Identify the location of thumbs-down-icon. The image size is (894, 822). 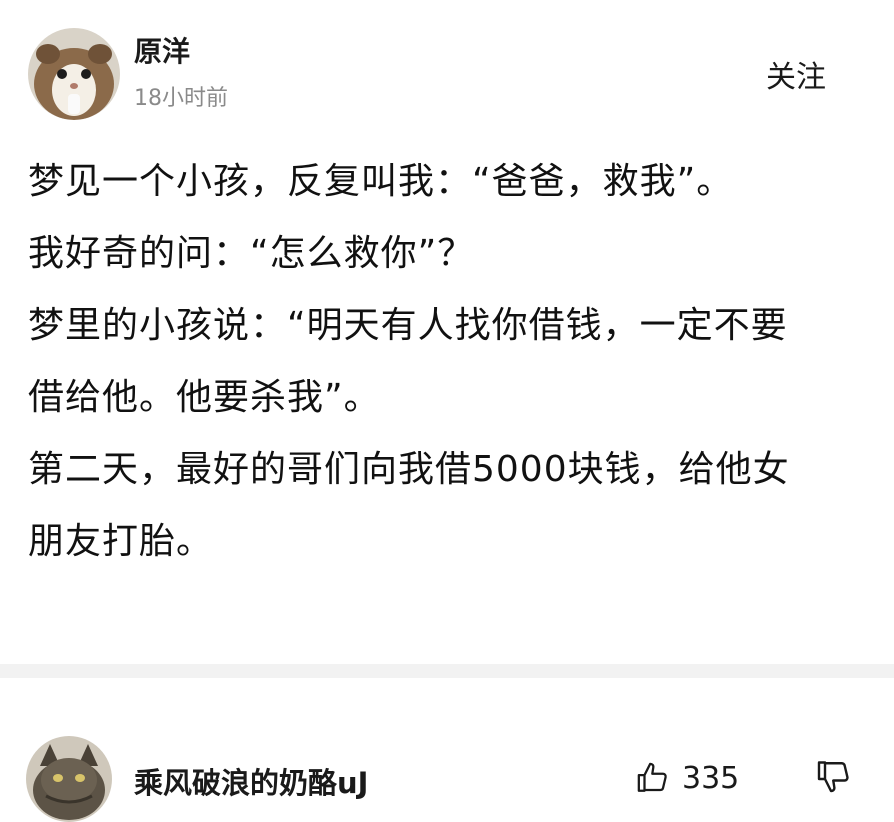
(833, 777).